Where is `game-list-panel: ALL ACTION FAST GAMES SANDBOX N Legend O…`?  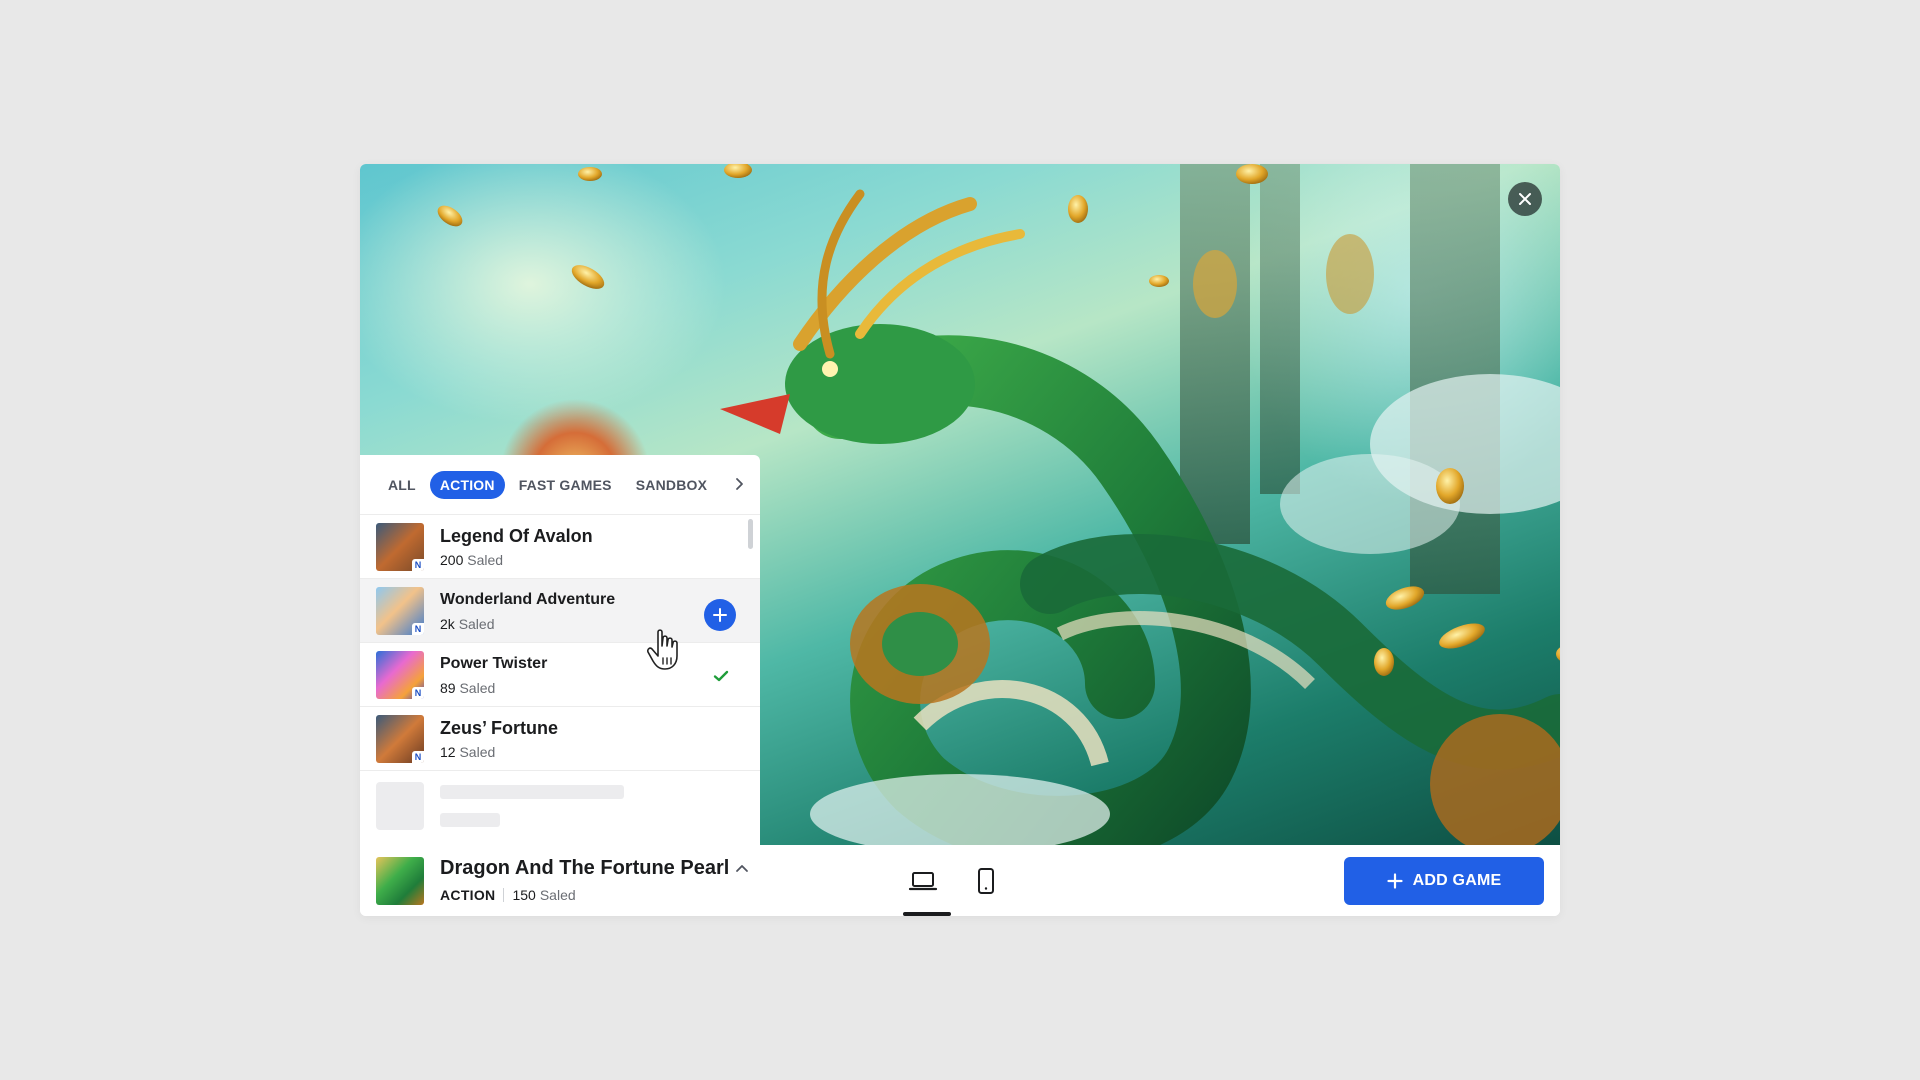
game-list-panel: ALL ACTION FAST GAMES SANDBOX N Legend O… is located at coordinates (560, 650).